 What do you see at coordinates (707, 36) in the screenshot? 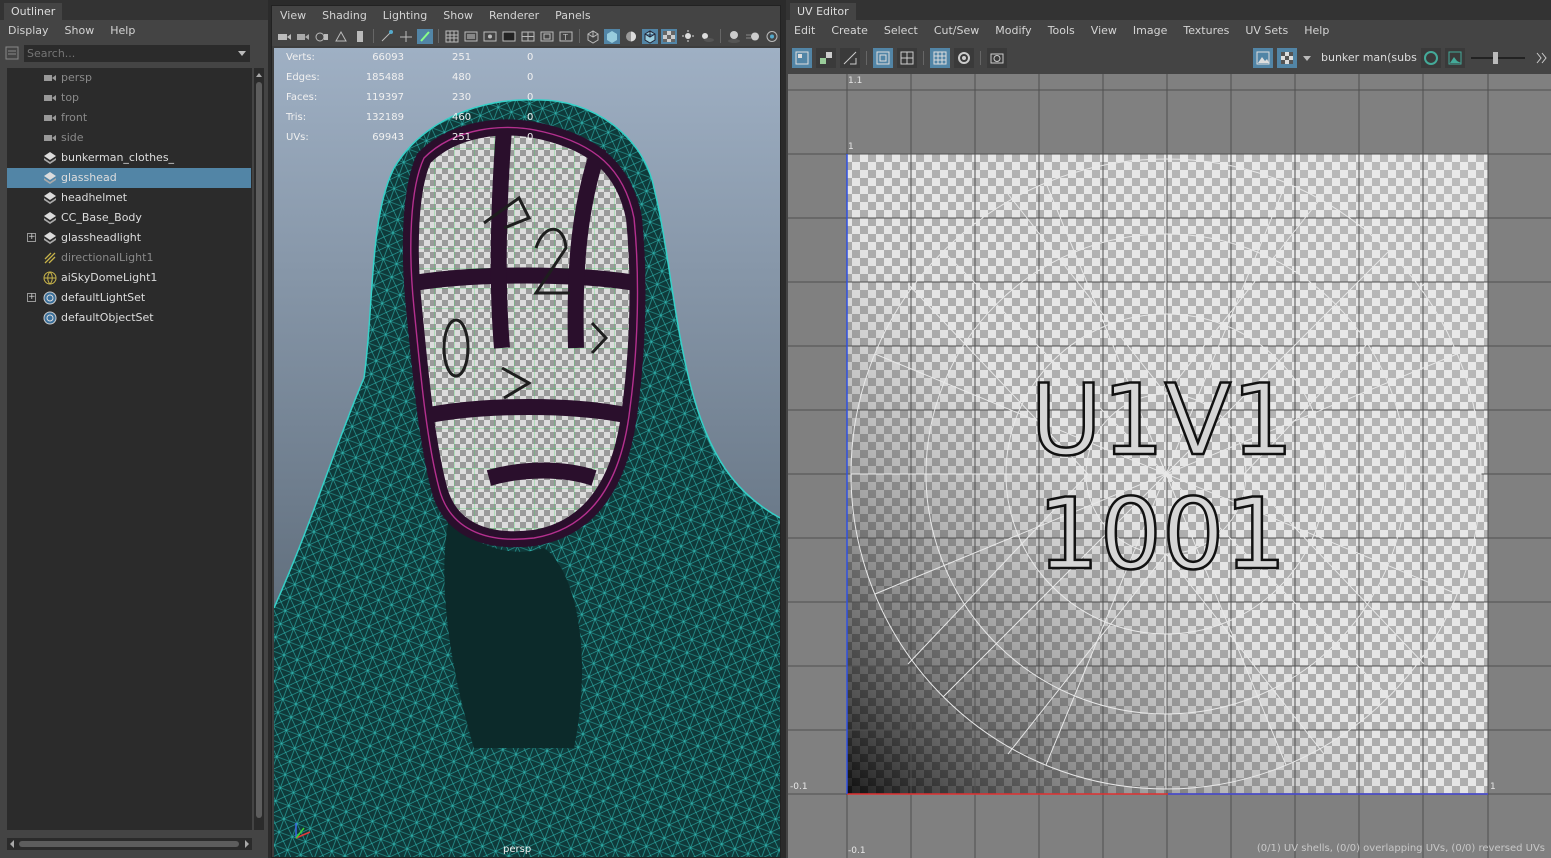
I see `shadows-icon` at bounding box center [707, 36].